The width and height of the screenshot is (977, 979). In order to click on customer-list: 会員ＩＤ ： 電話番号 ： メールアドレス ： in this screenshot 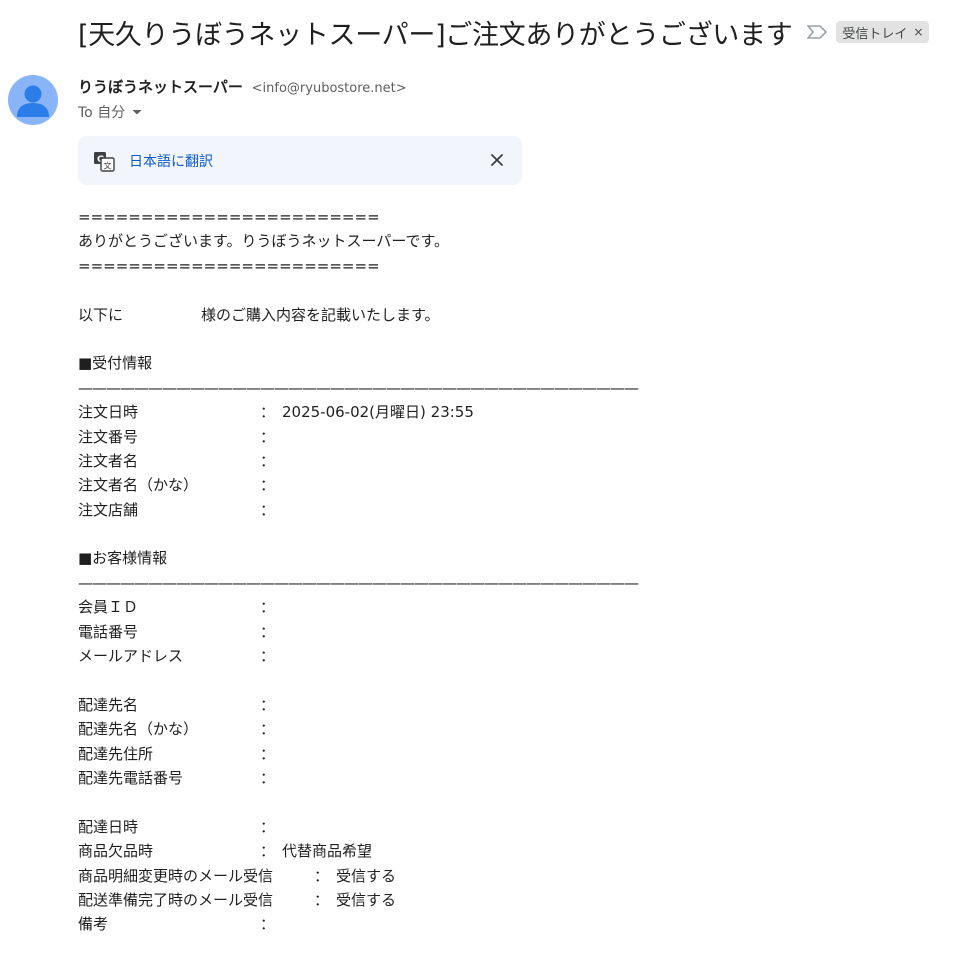, I will do `click(518, 631)`.